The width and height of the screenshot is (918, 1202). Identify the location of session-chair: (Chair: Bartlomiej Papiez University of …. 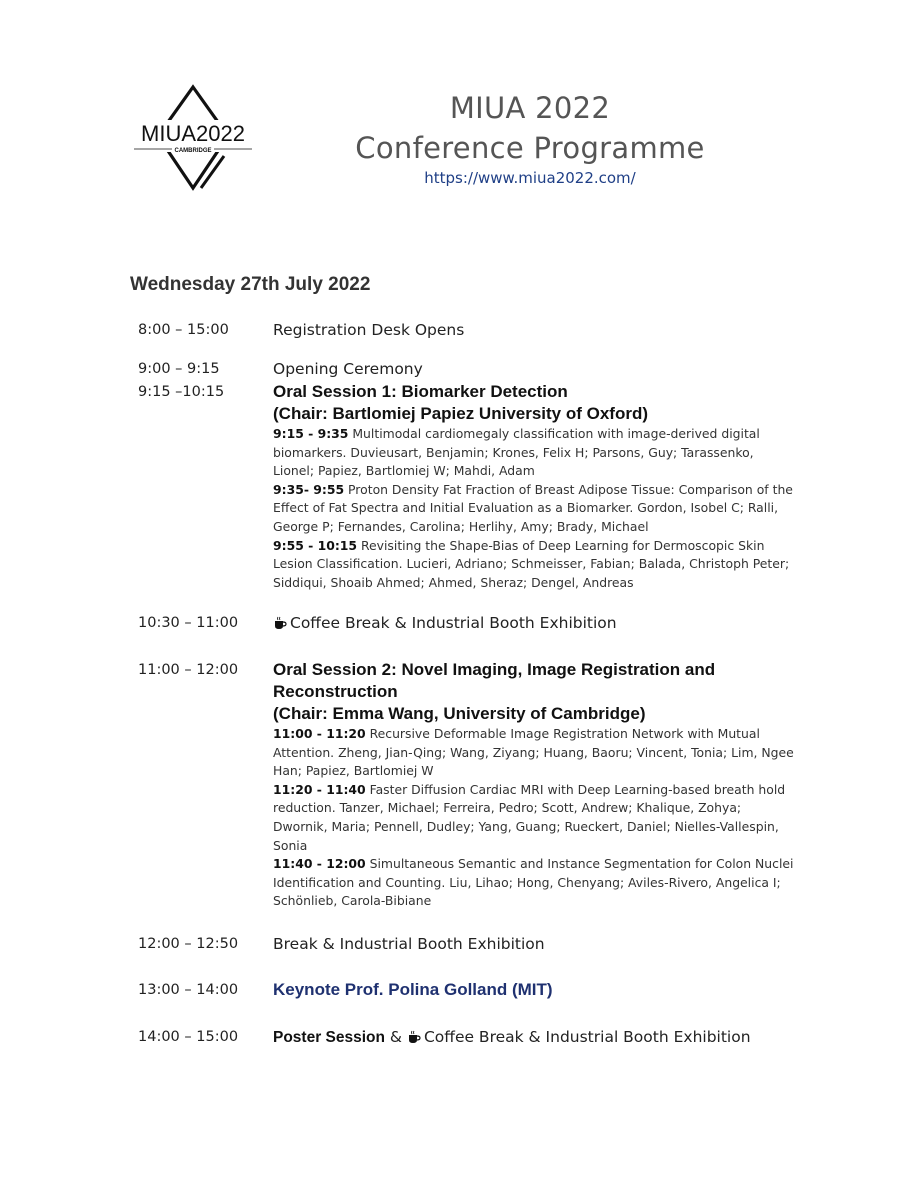
(461, 413).